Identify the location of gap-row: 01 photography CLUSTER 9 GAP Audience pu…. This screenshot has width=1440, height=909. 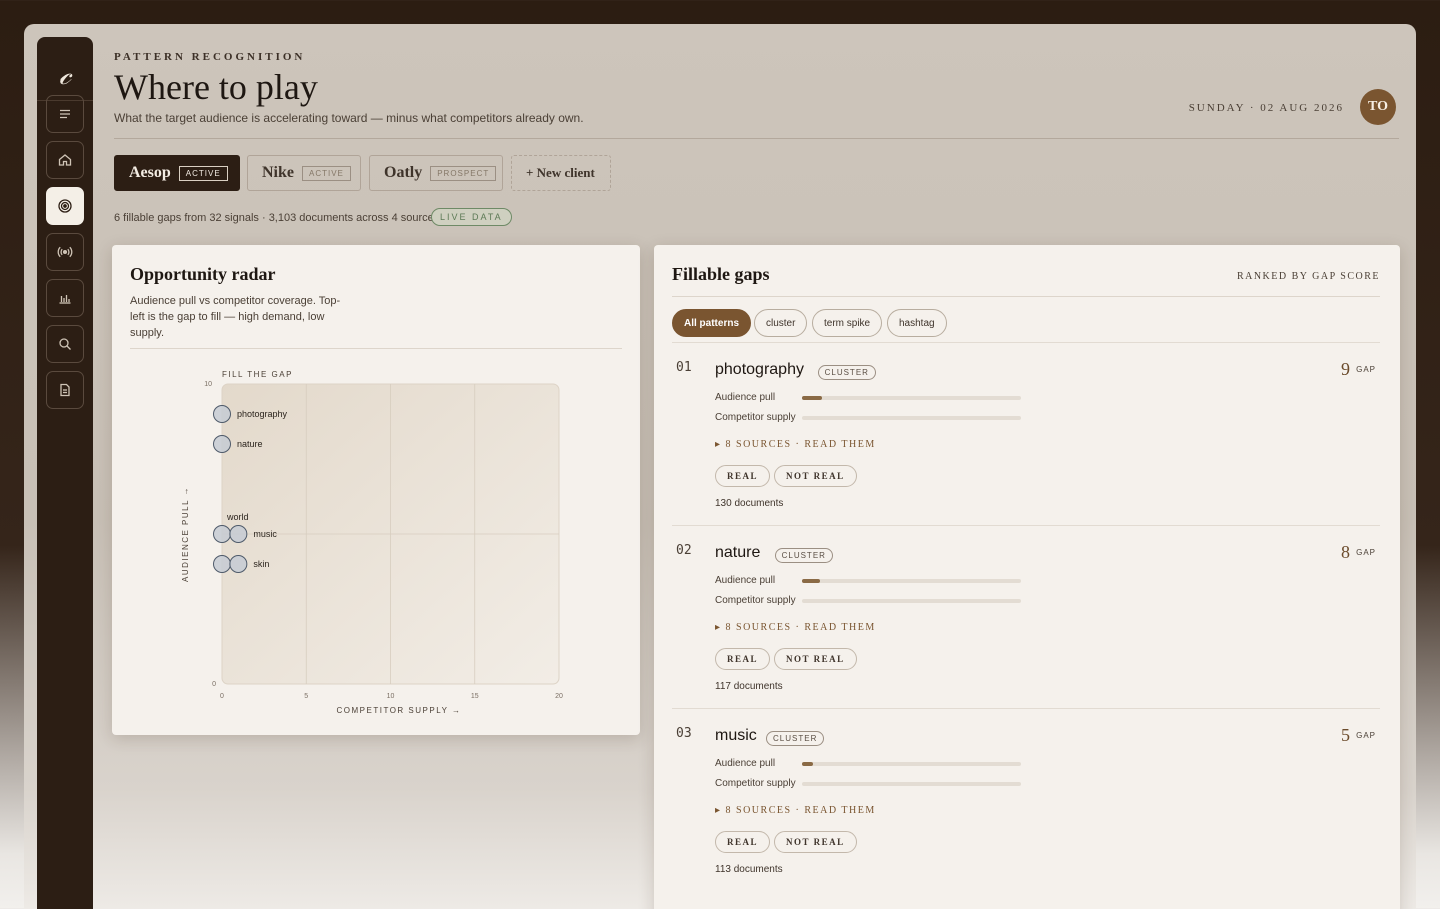
(1026, 433).